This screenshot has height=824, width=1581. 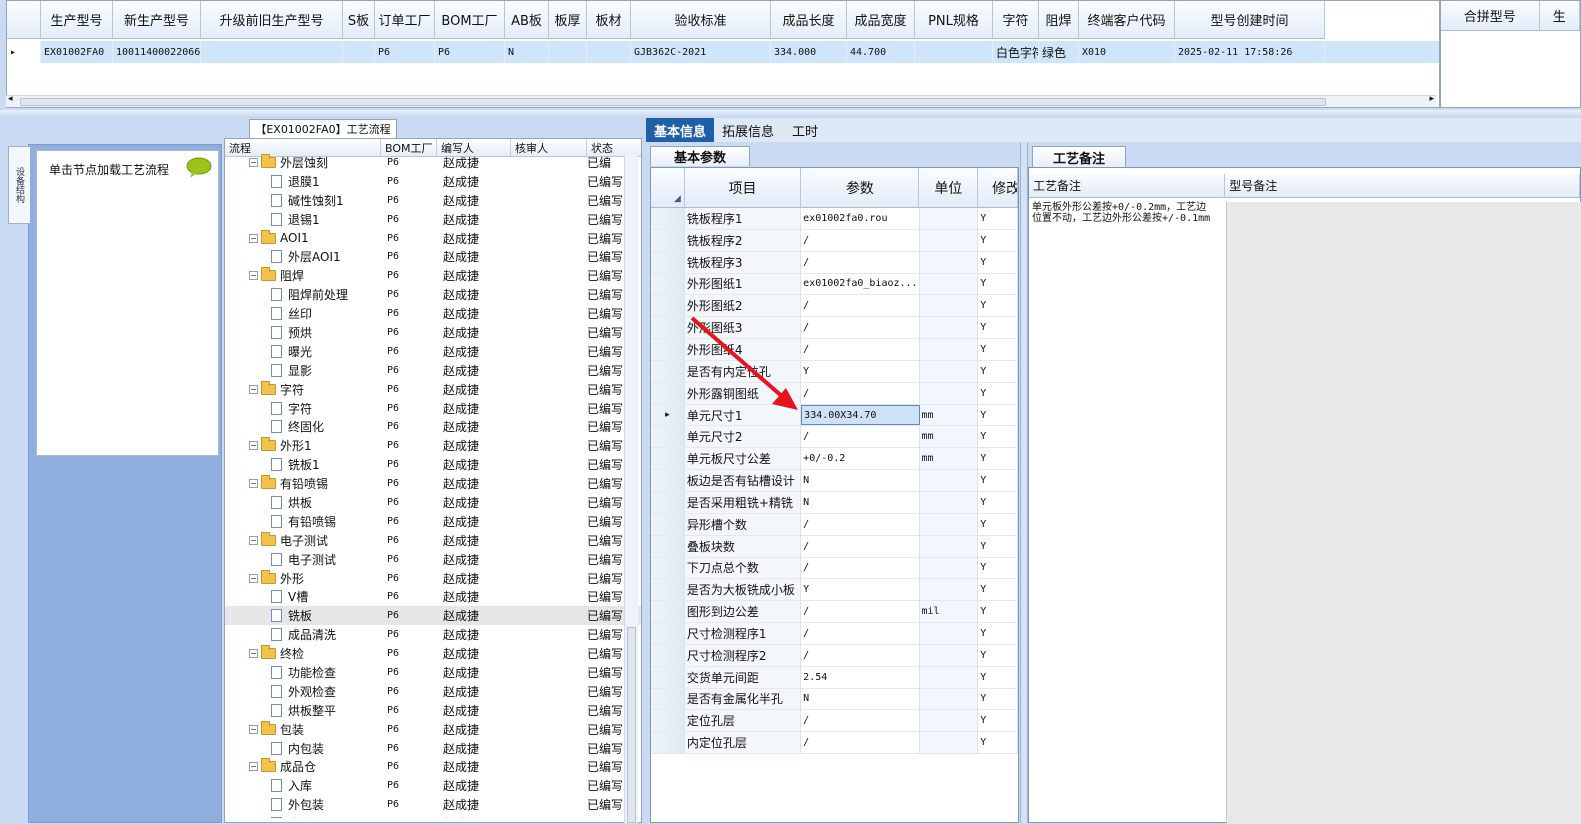 I want to click on top-col-header: 终端客户代码, so click(x=1127, y=20).